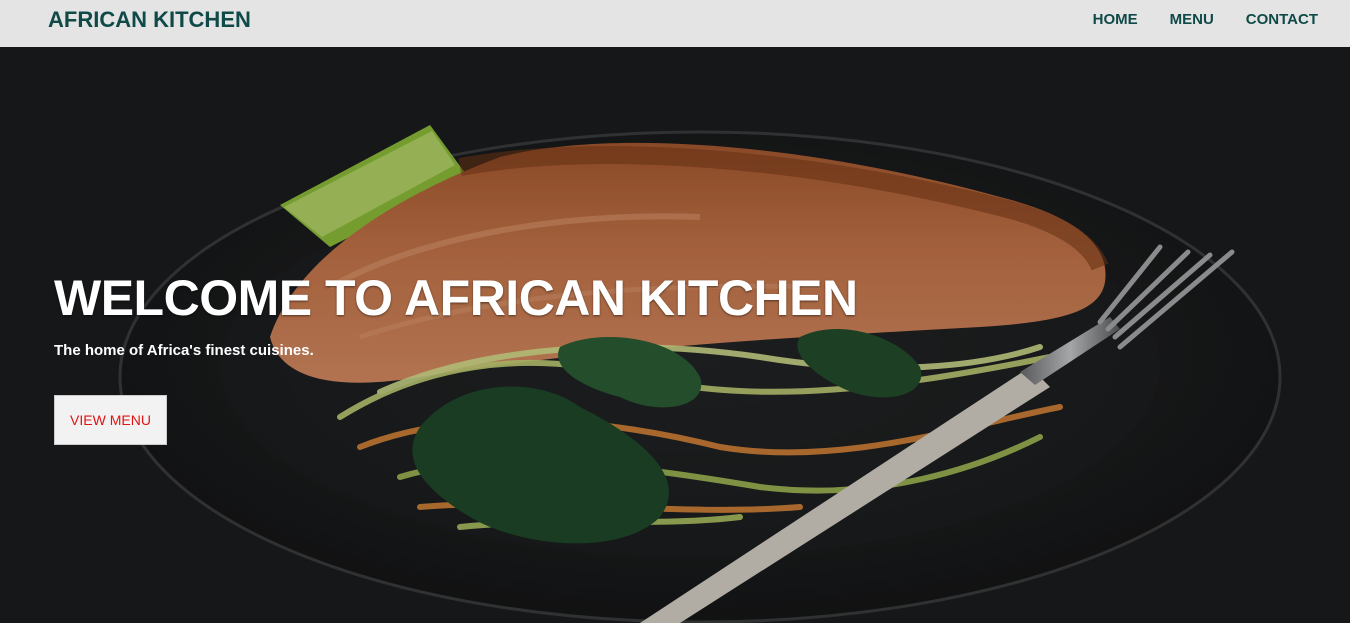 The height and width of the screenshot is (623, 1350). I want to click on brand-logo: AFRICAN KITCHEN, so click(149, 20).